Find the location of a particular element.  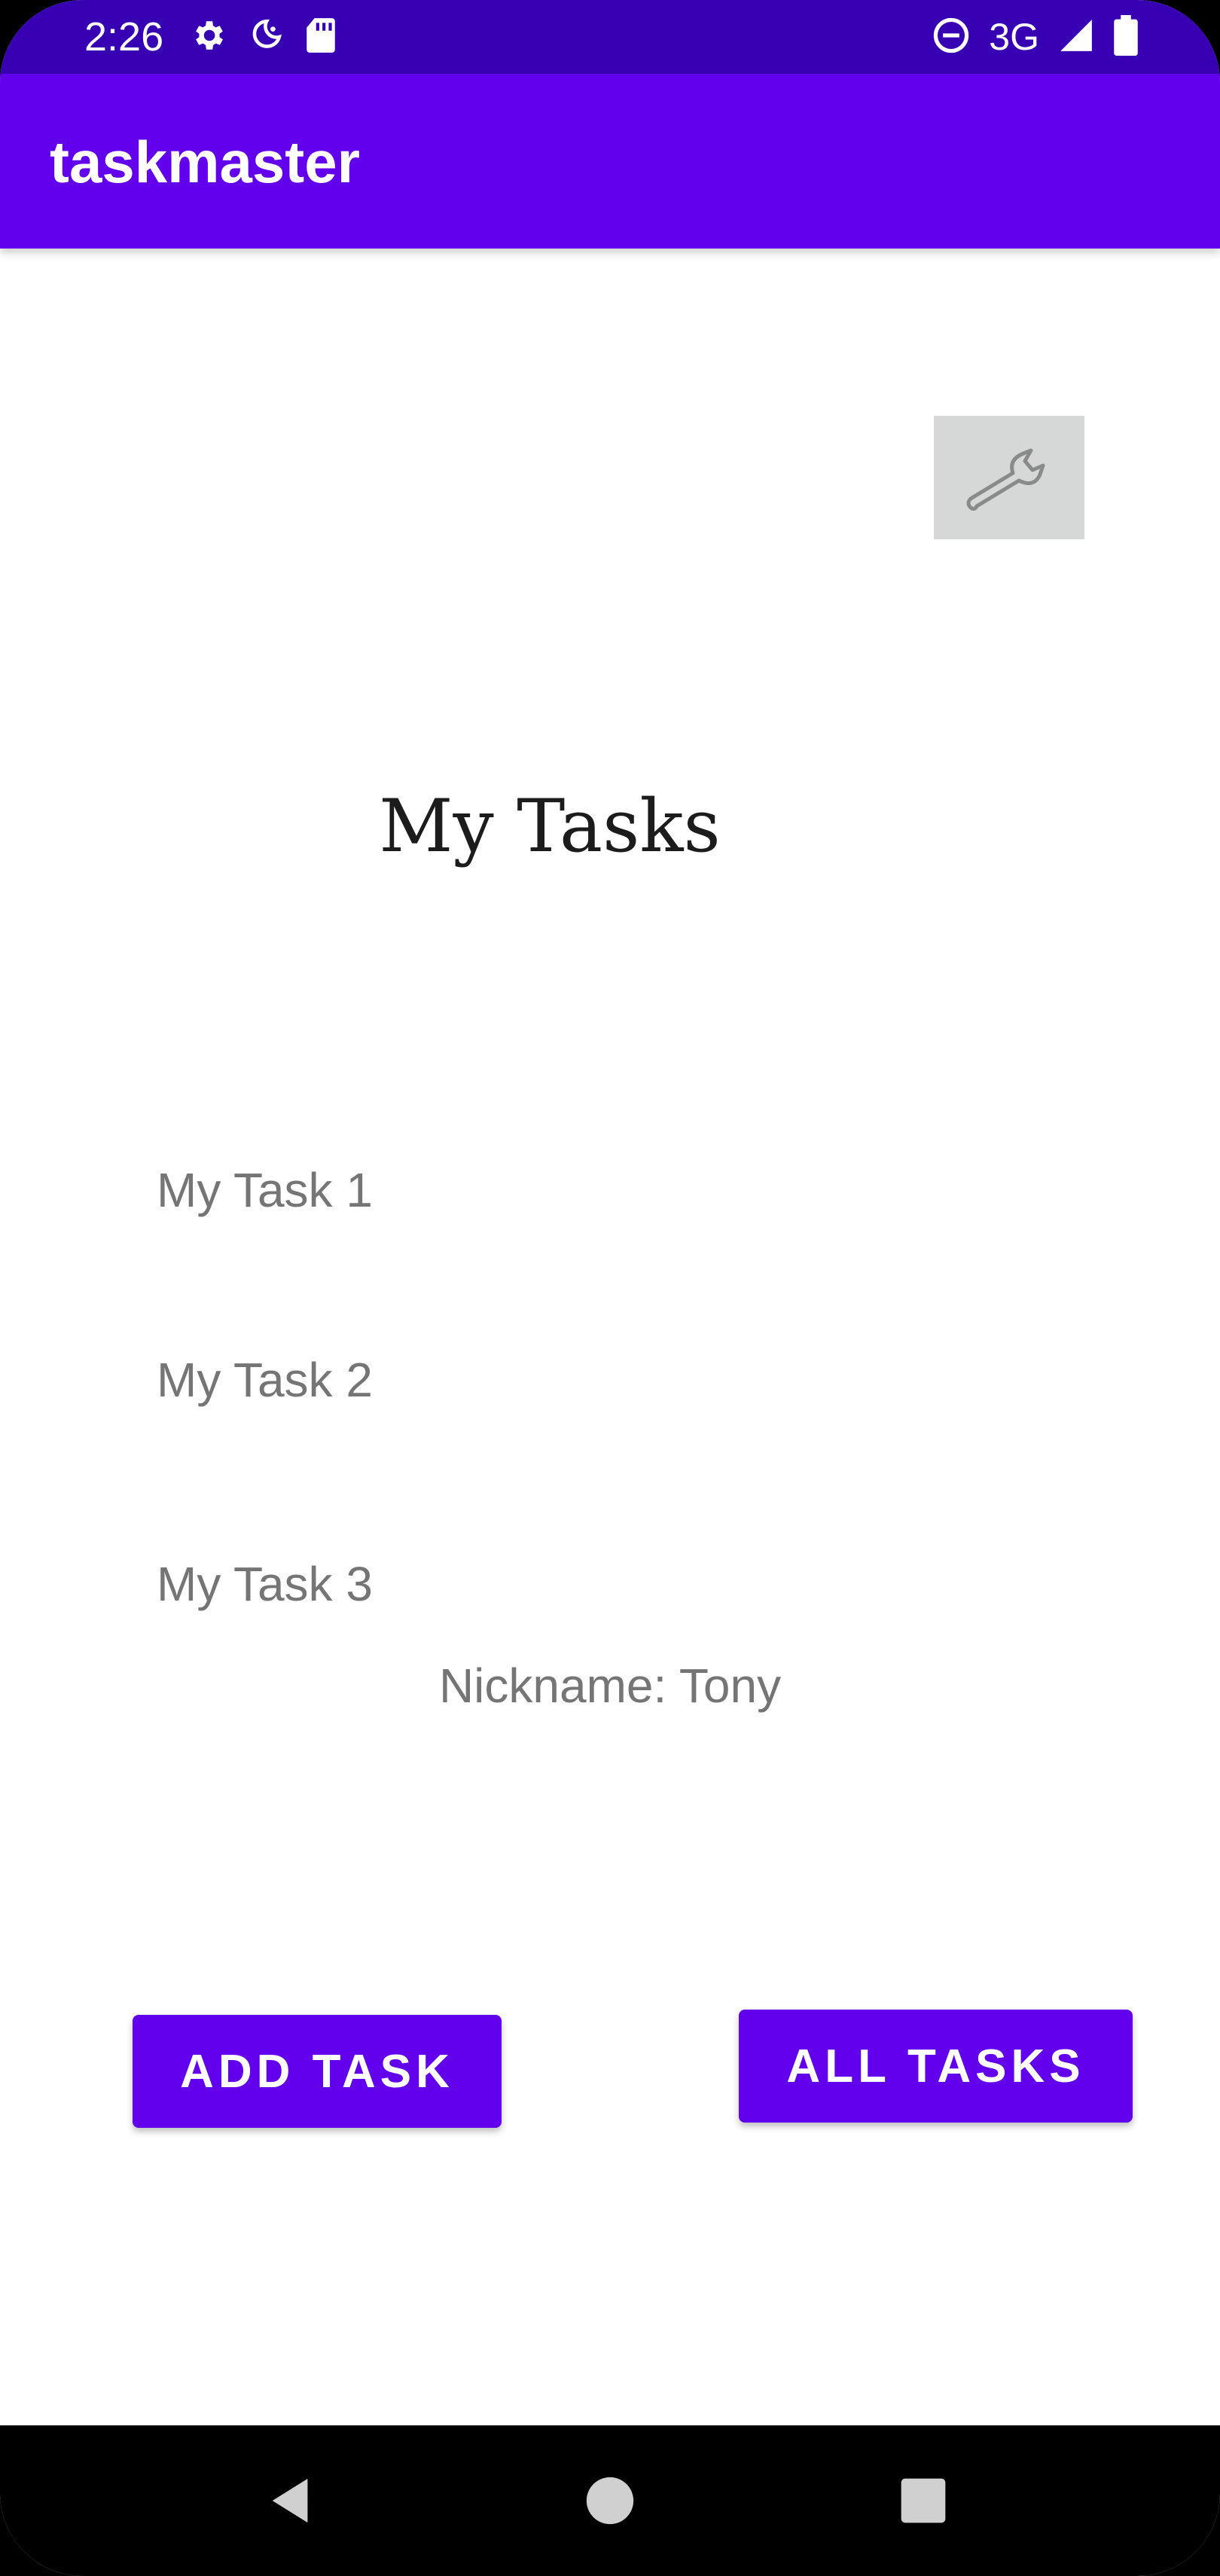

status-right: 3G is located at coordinates (1035, 37).